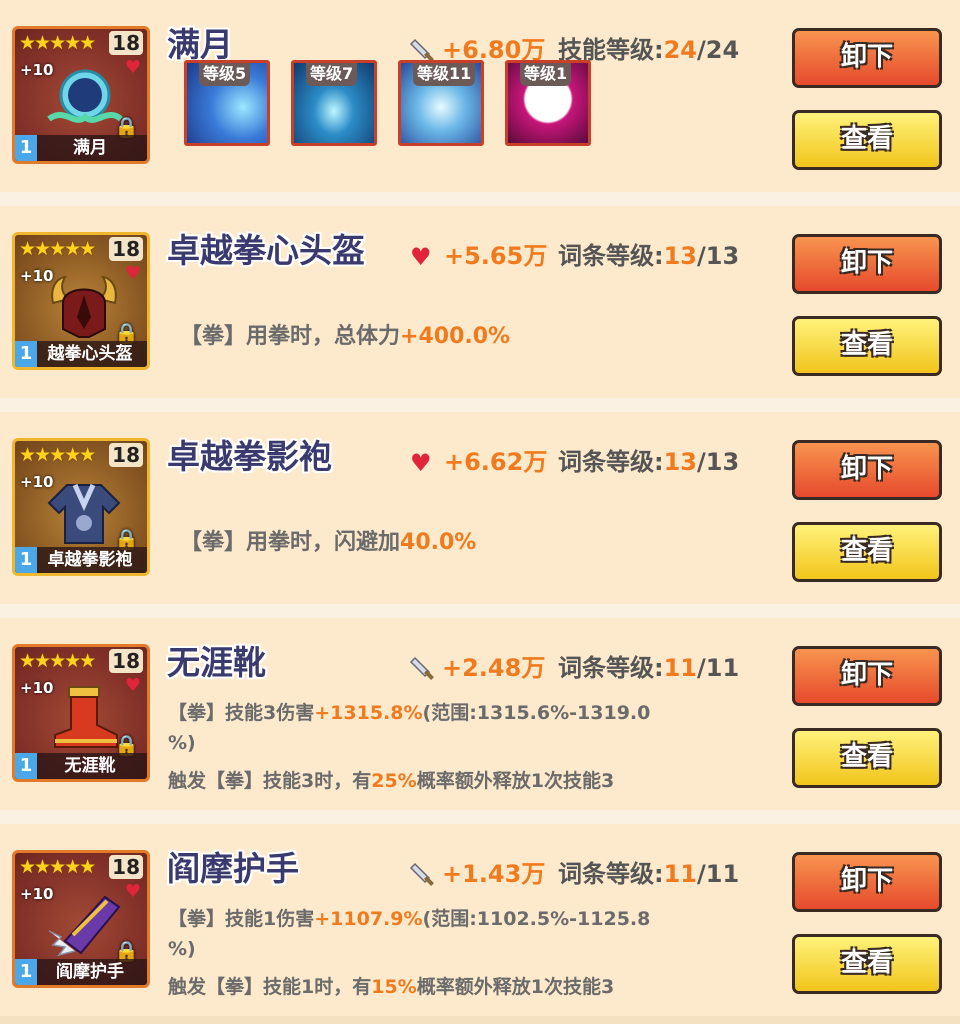  What do you see at coordinates (479, 462) in the screenshot?
I see `power-value: ♥ +6.62万` at bounding box center [479, 462].